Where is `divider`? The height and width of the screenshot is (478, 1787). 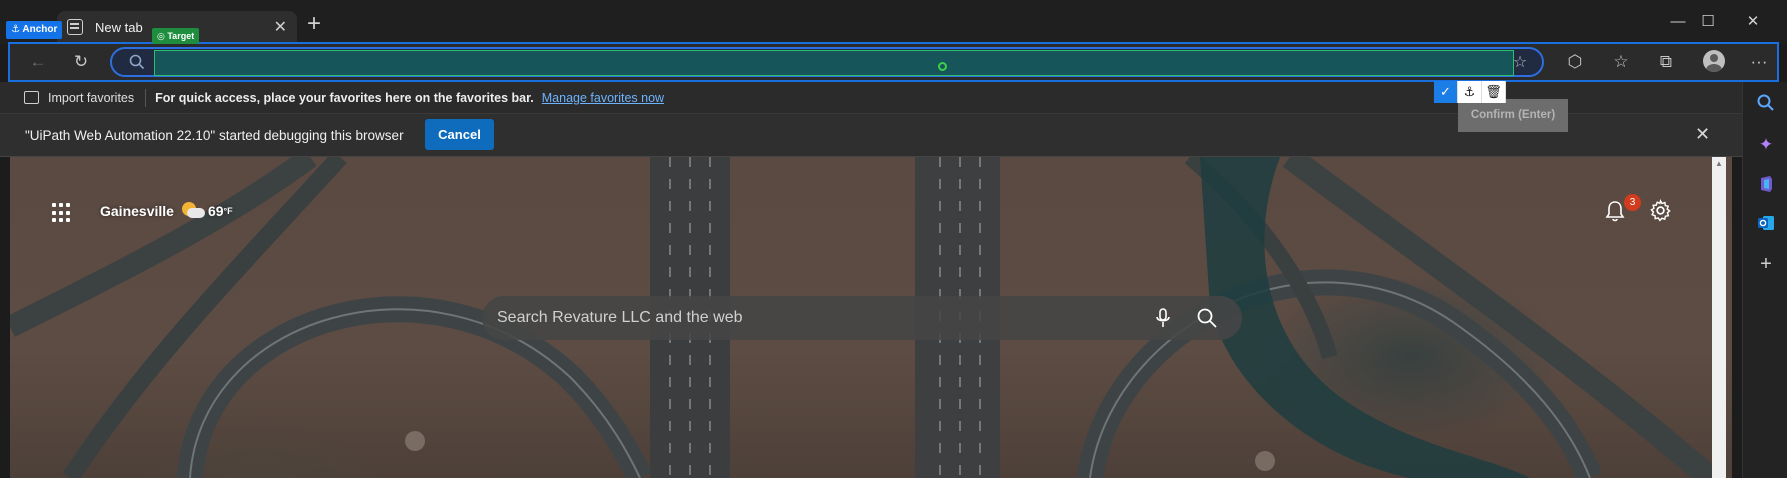
divider is located at coordinates (146, 97).